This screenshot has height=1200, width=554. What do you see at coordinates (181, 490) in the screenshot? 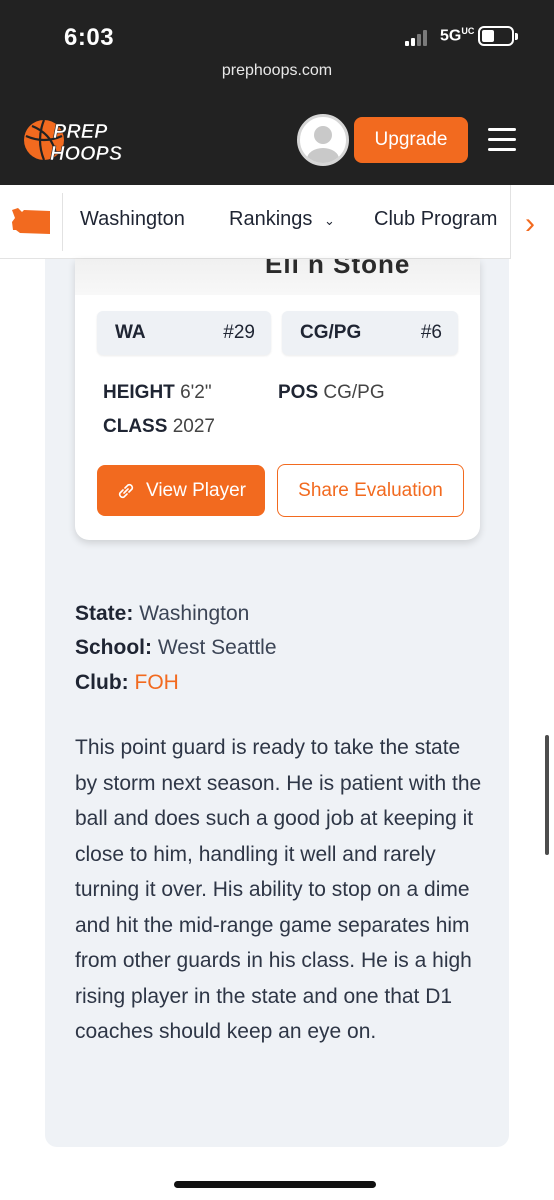
I see `view-player-button: View Player` at bounding box center [181, 490].